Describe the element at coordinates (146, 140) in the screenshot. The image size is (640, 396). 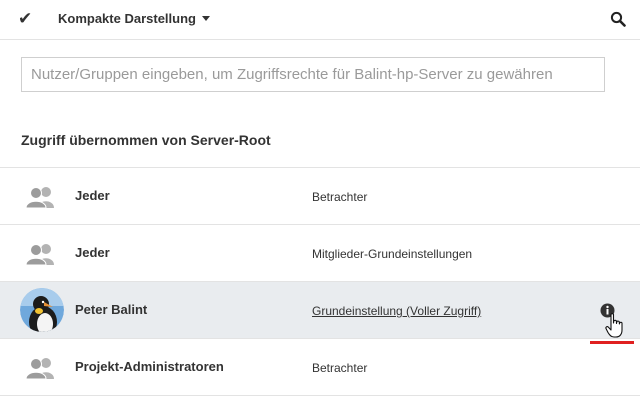
I see `section-title: Zugriff übernommen von Server-Root` at that location.